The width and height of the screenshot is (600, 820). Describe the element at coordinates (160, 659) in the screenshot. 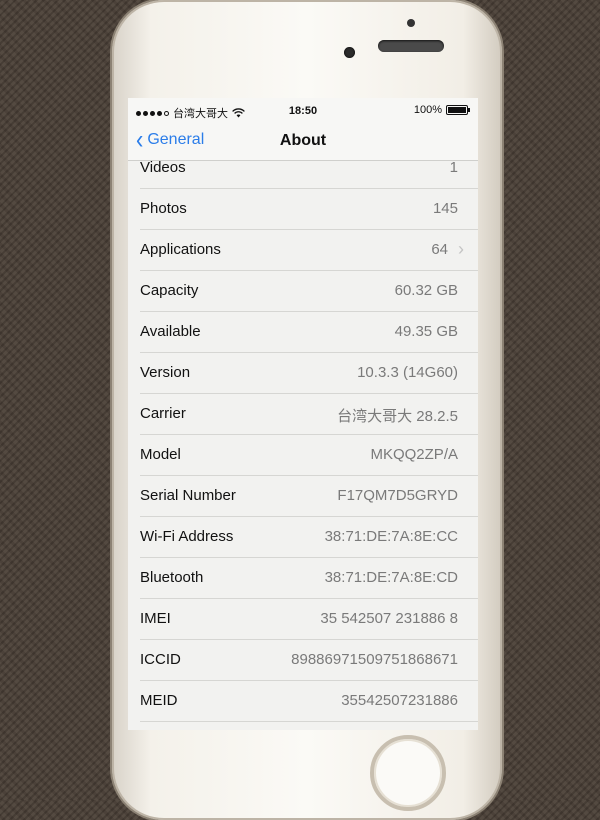

I see `row-label: ICCID` at that location.